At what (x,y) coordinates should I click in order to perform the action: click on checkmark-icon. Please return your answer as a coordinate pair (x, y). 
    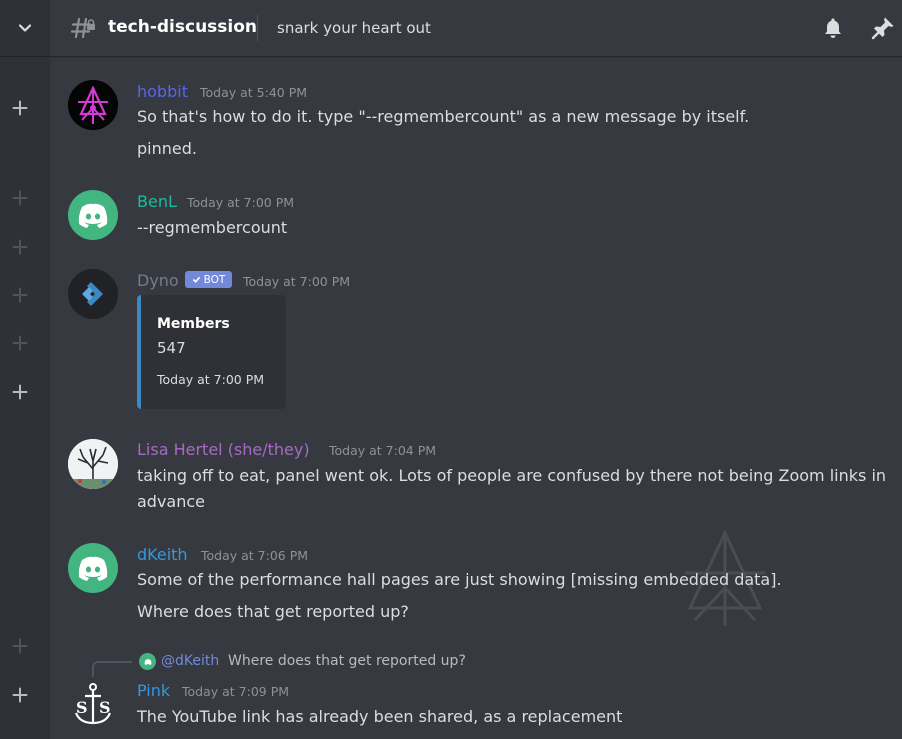
    Looking at the image, I should click on (196, 279).